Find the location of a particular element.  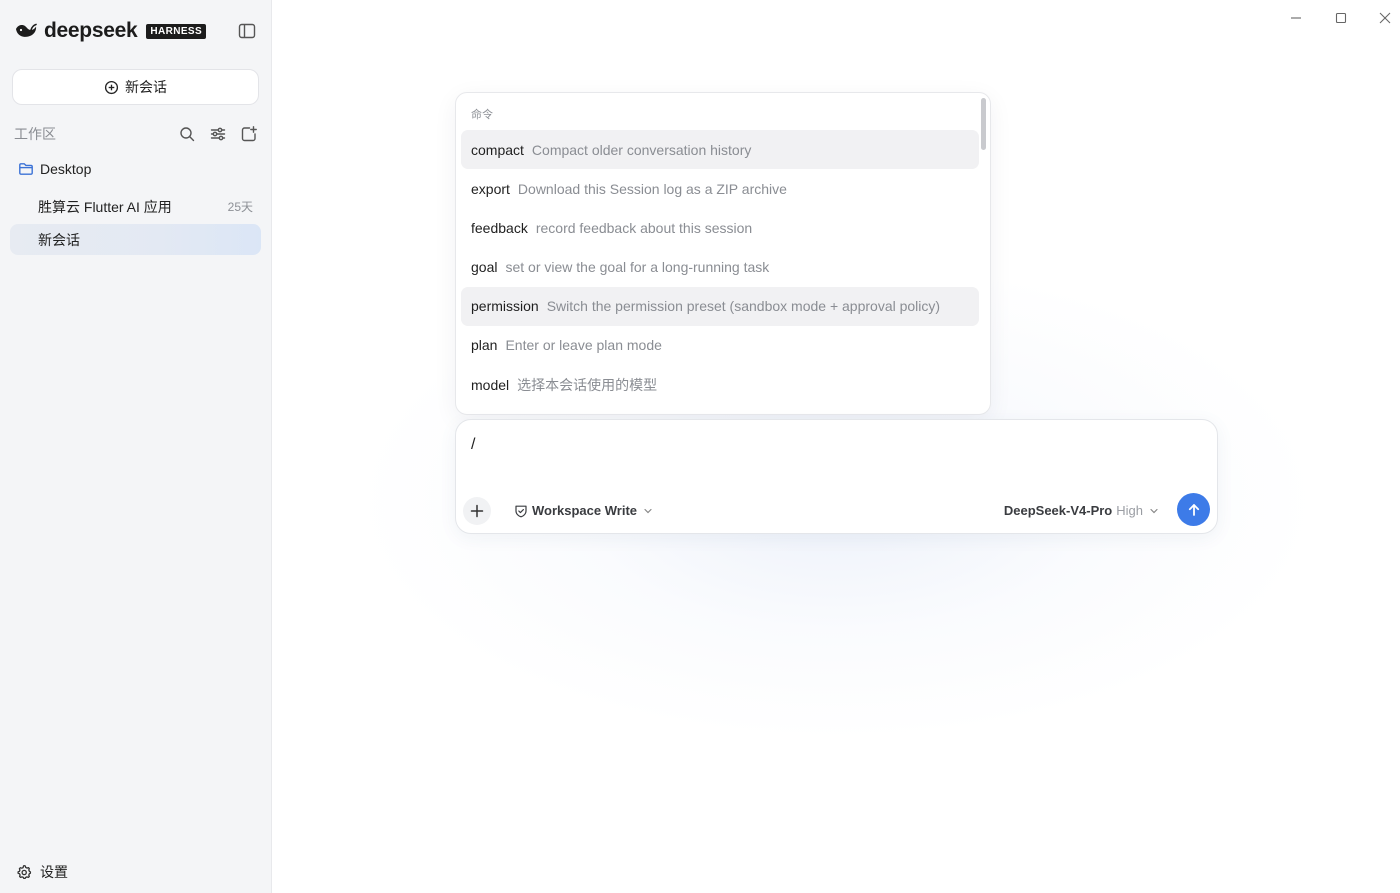

folder-desktop: Desktop is located at coordinates (54, 169).